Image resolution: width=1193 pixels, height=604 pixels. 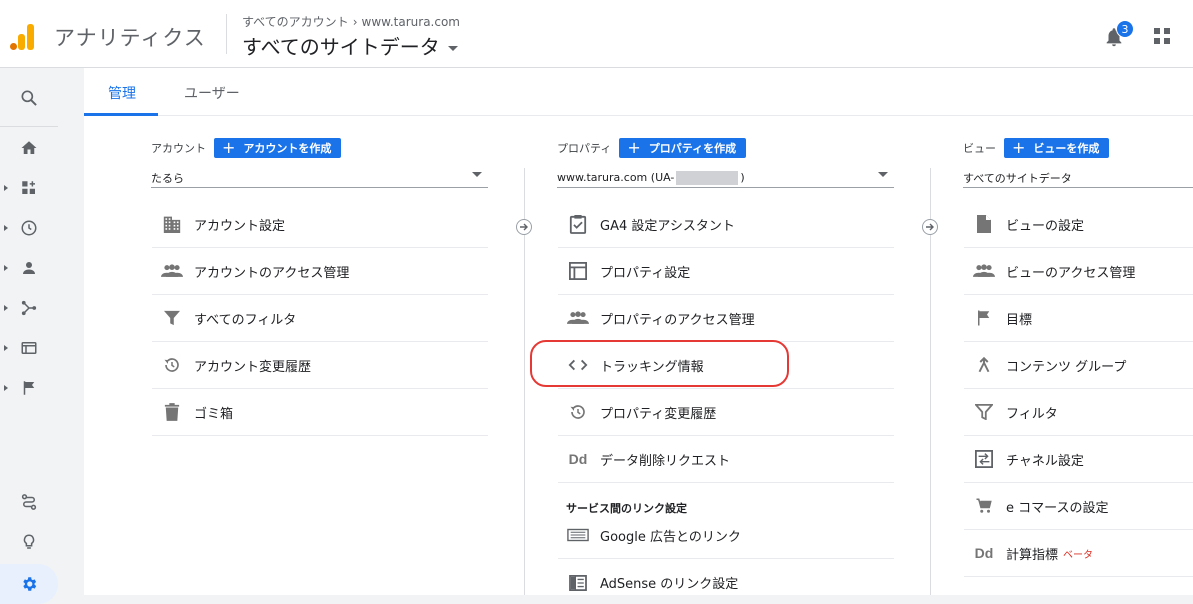 I want to click on menu-google-ads-linking: Google 広告とのリンク, so click(x=726, y=535).